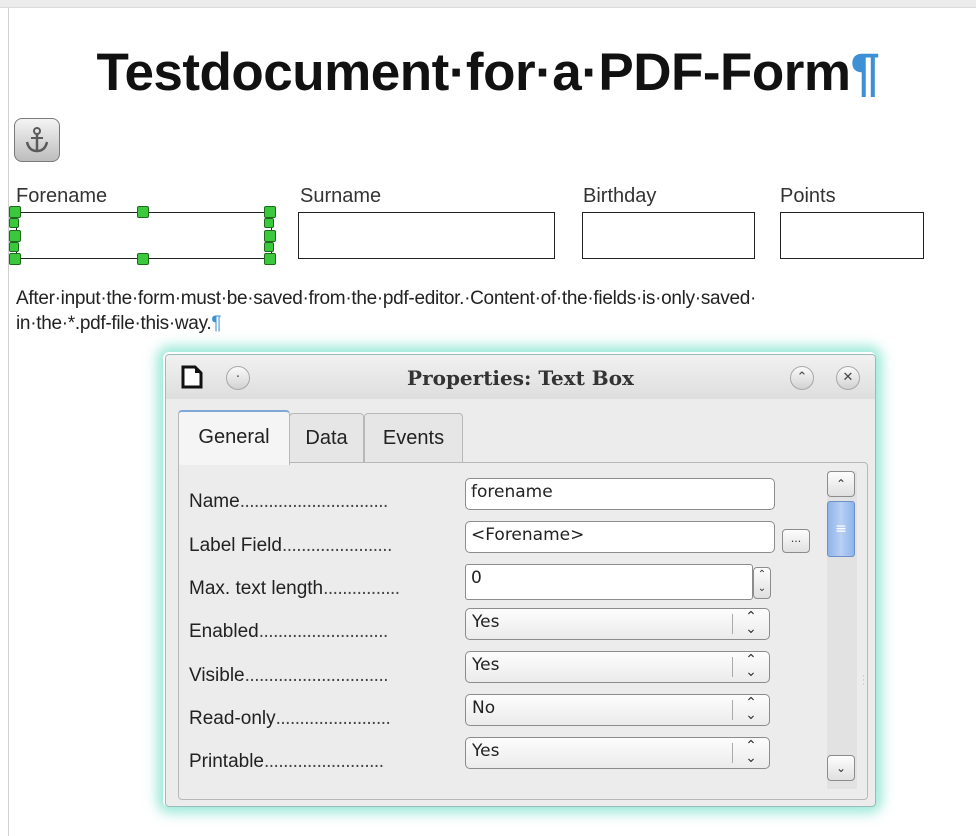 Image resolution: width=976 pixels, height=836 pixels. Describe the element at coordinates (617, 667) in the screenshot. I see `visible-select: Yes ⌃ ⌄` at that location.